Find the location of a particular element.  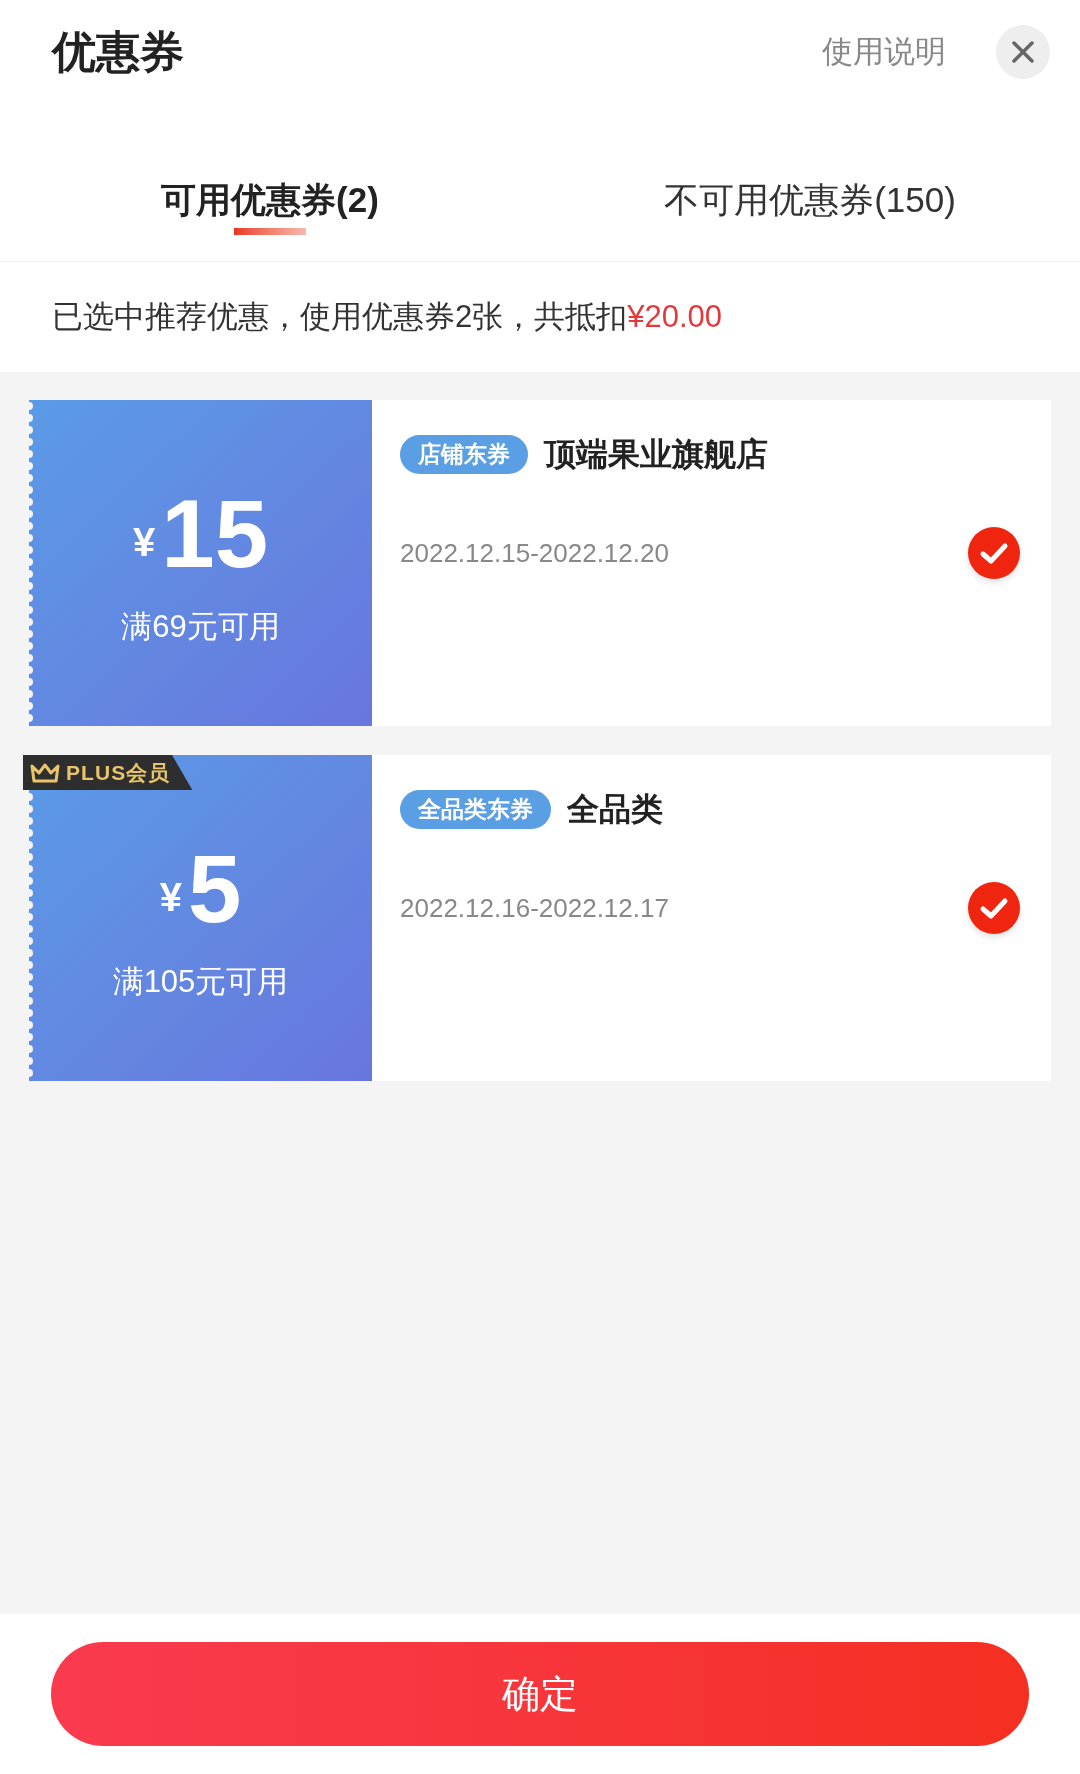

validity-period: 2022.12.15-2022.12.20 is located at coordinates (535, 553).